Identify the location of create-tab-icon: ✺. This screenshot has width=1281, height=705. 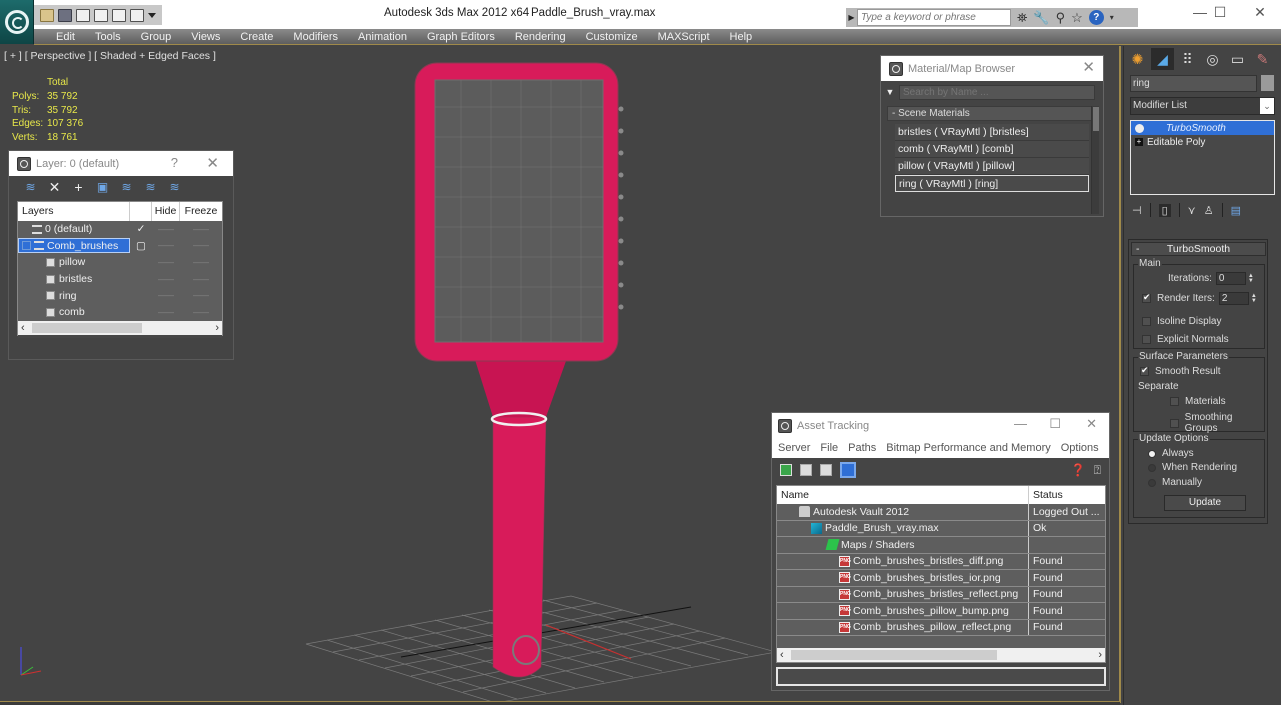
(1137, 59).